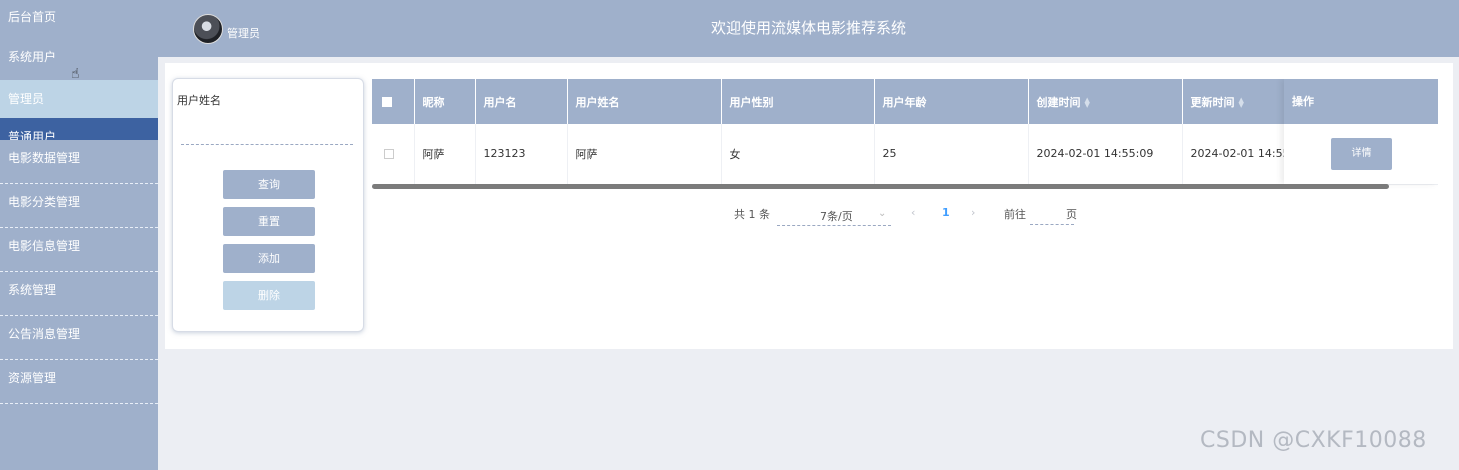 Image resolution: width=1459 pixels, height=470 pixels. Describe the element at coordinates (387, 102) in the screenshot. I see `select-all-checkbox` at that location.